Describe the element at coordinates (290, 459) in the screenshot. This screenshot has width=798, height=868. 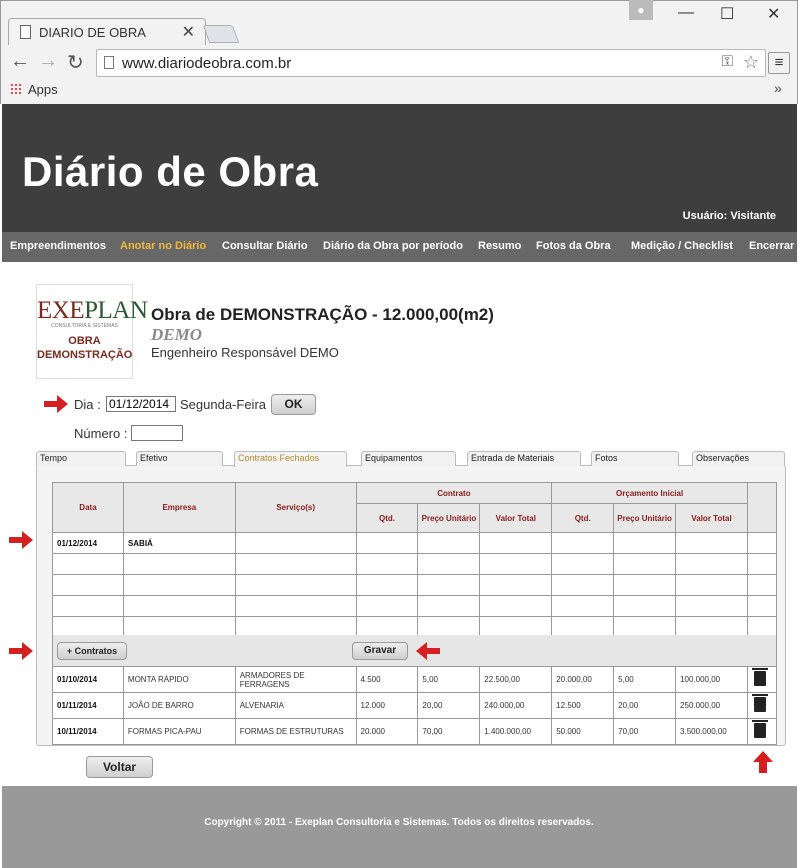
I see `tab-contratos-fechados: Contratos Fechados` at that location.